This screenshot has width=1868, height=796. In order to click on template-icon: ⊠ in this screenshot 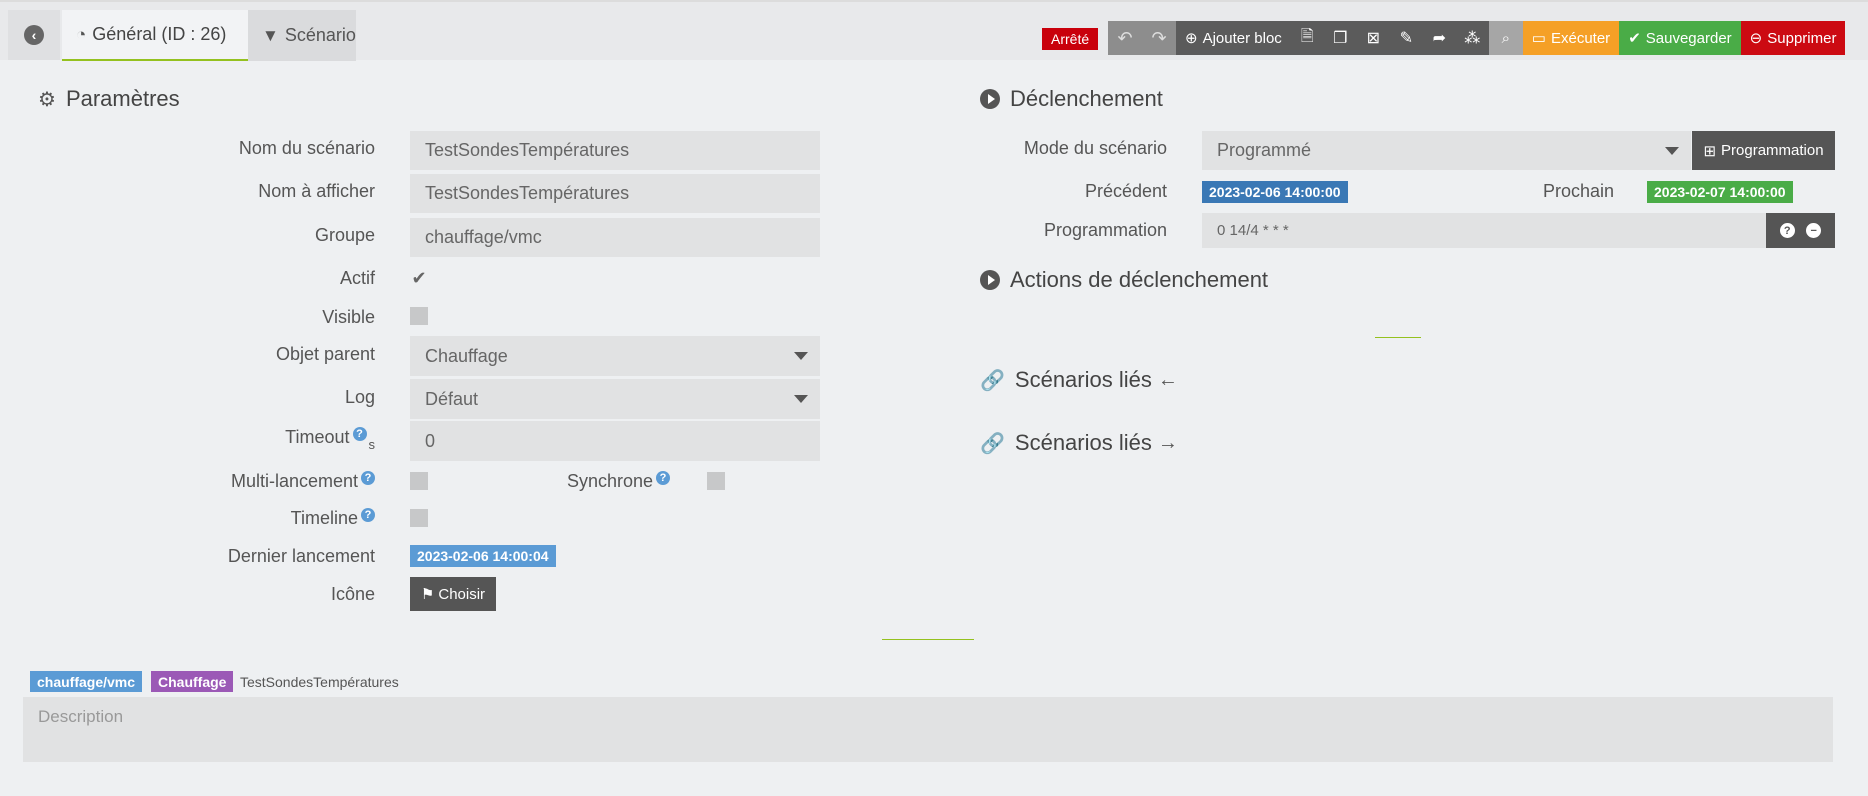, I will do `click(1373, 38)`.